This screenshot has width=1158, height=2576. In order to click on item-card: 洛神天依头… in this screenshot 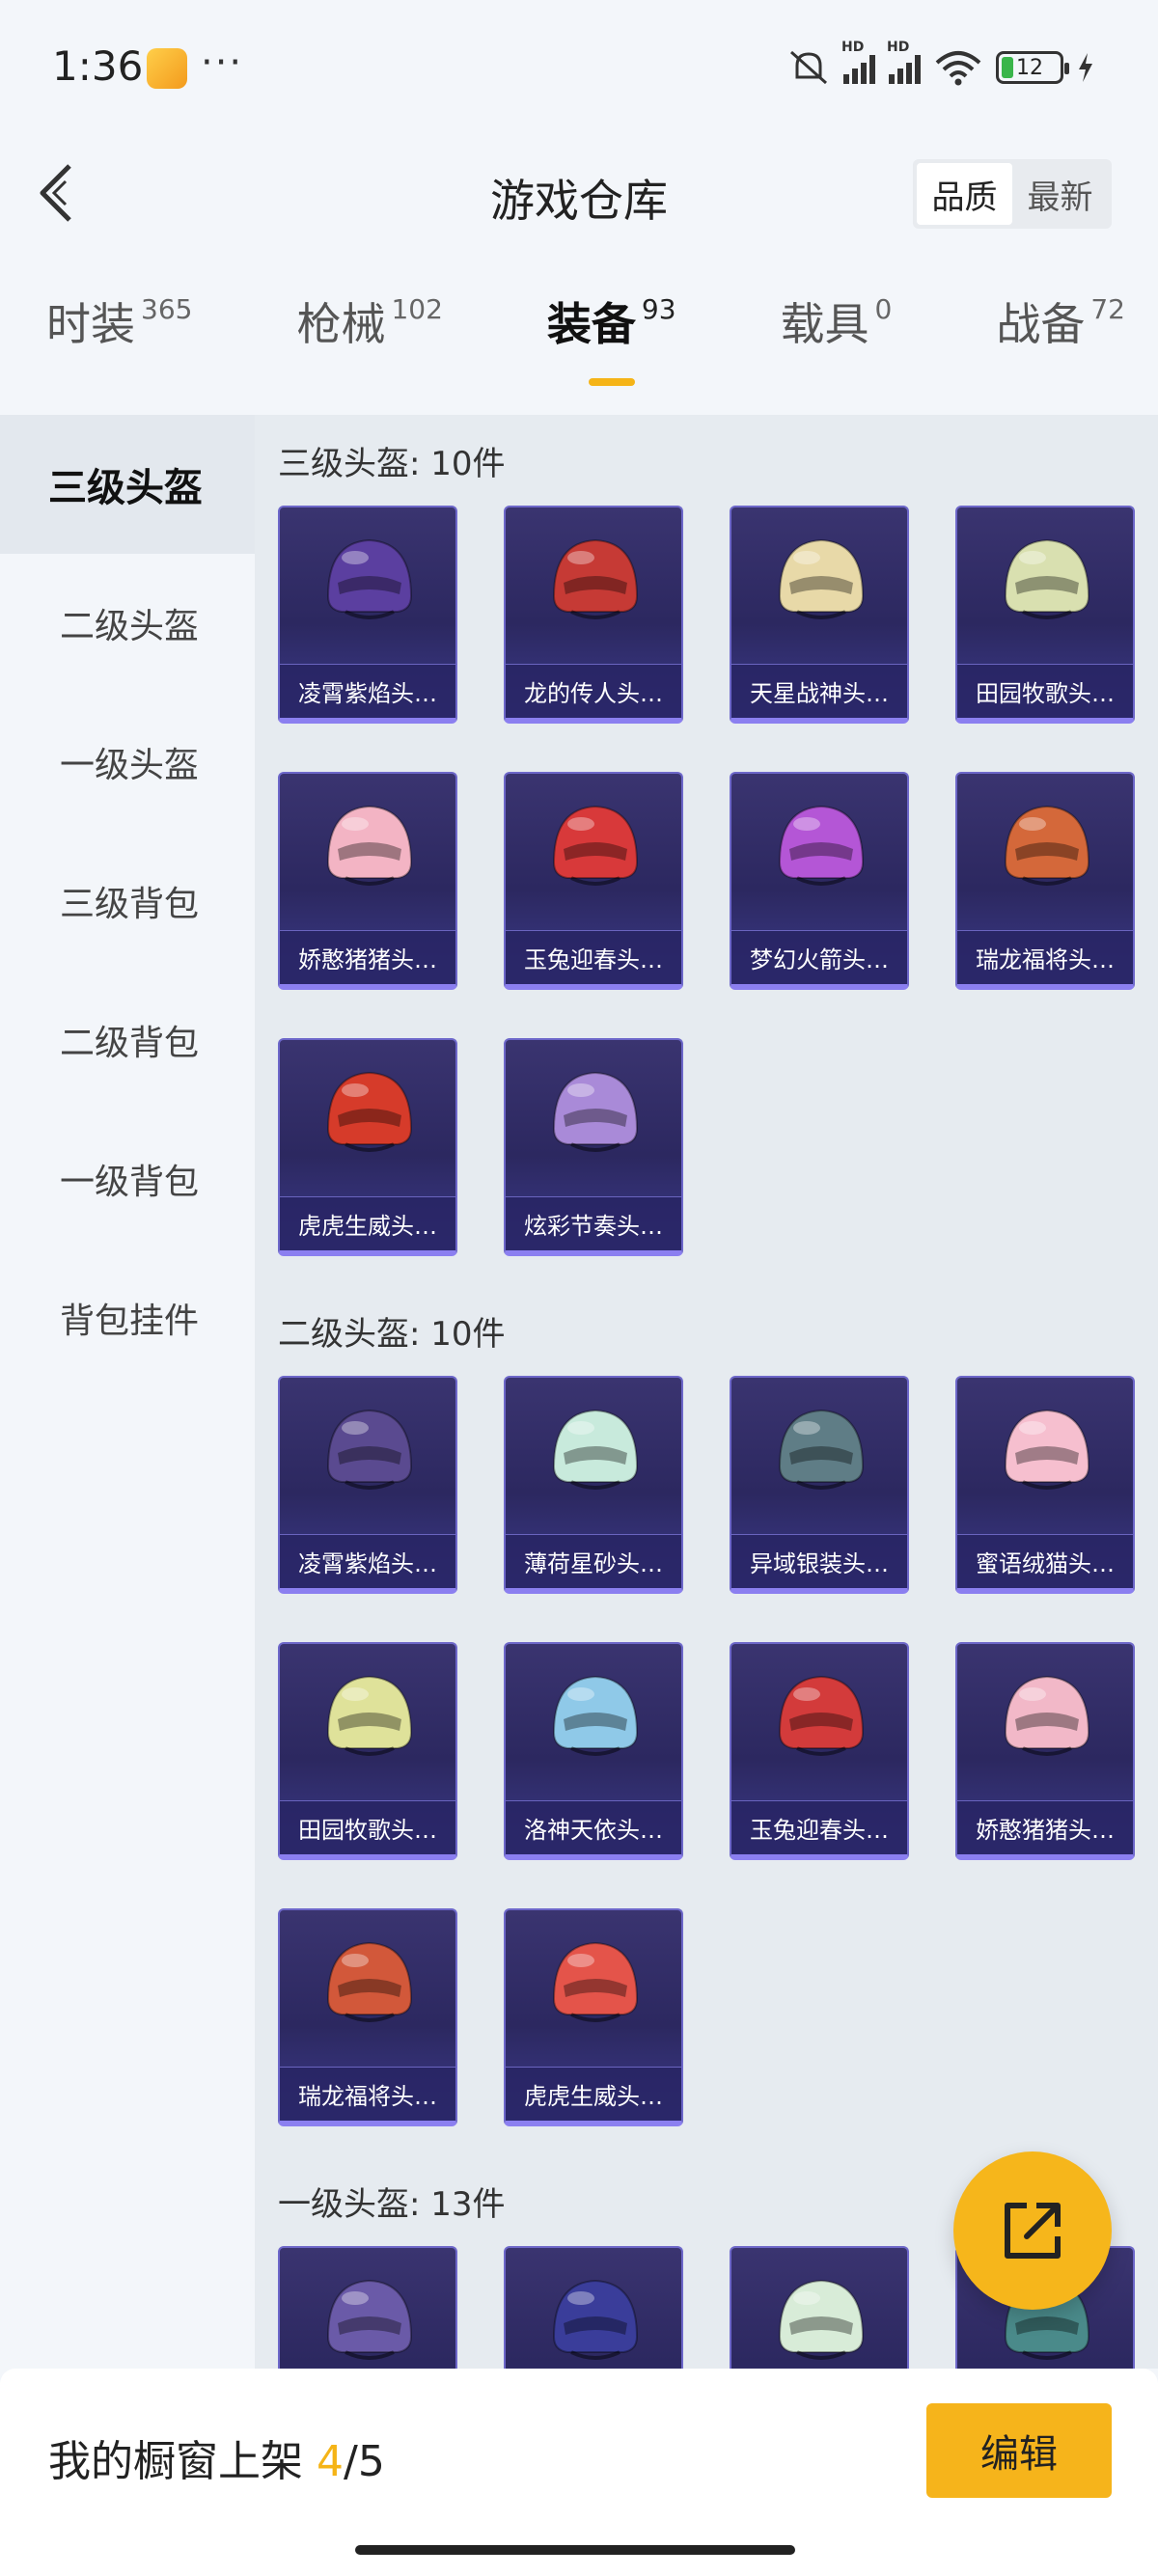, I will do `click(593, 1751)`.